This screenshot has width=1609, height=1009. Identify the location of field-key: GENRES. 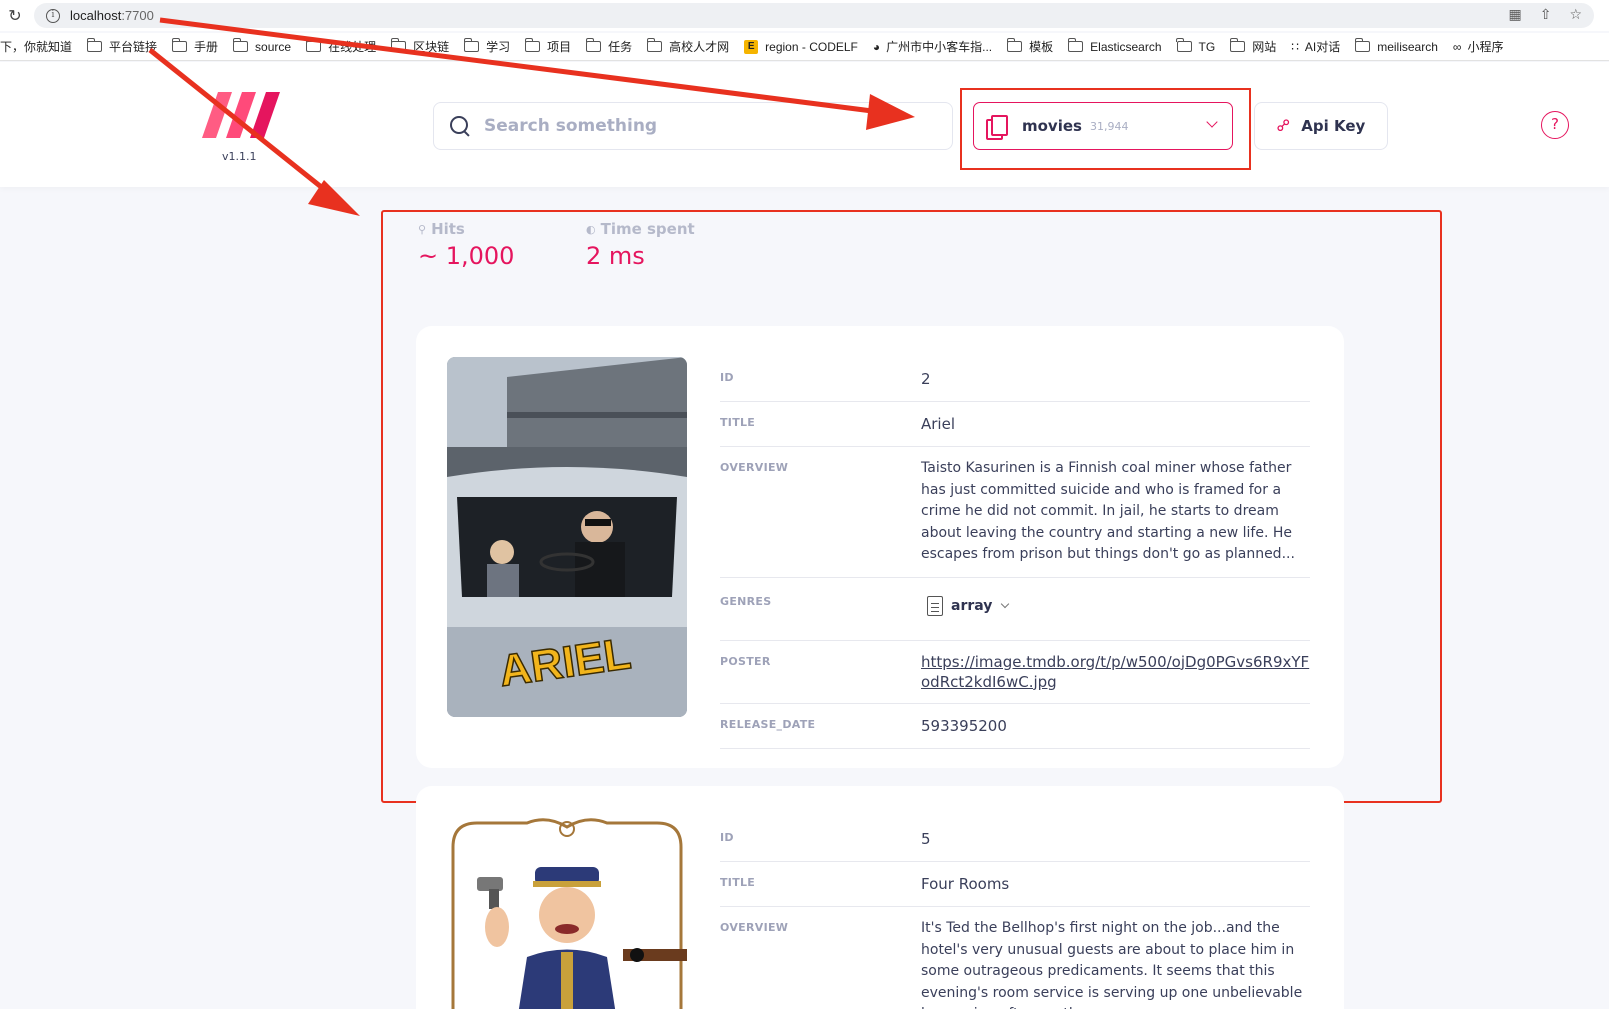
(746, 601).